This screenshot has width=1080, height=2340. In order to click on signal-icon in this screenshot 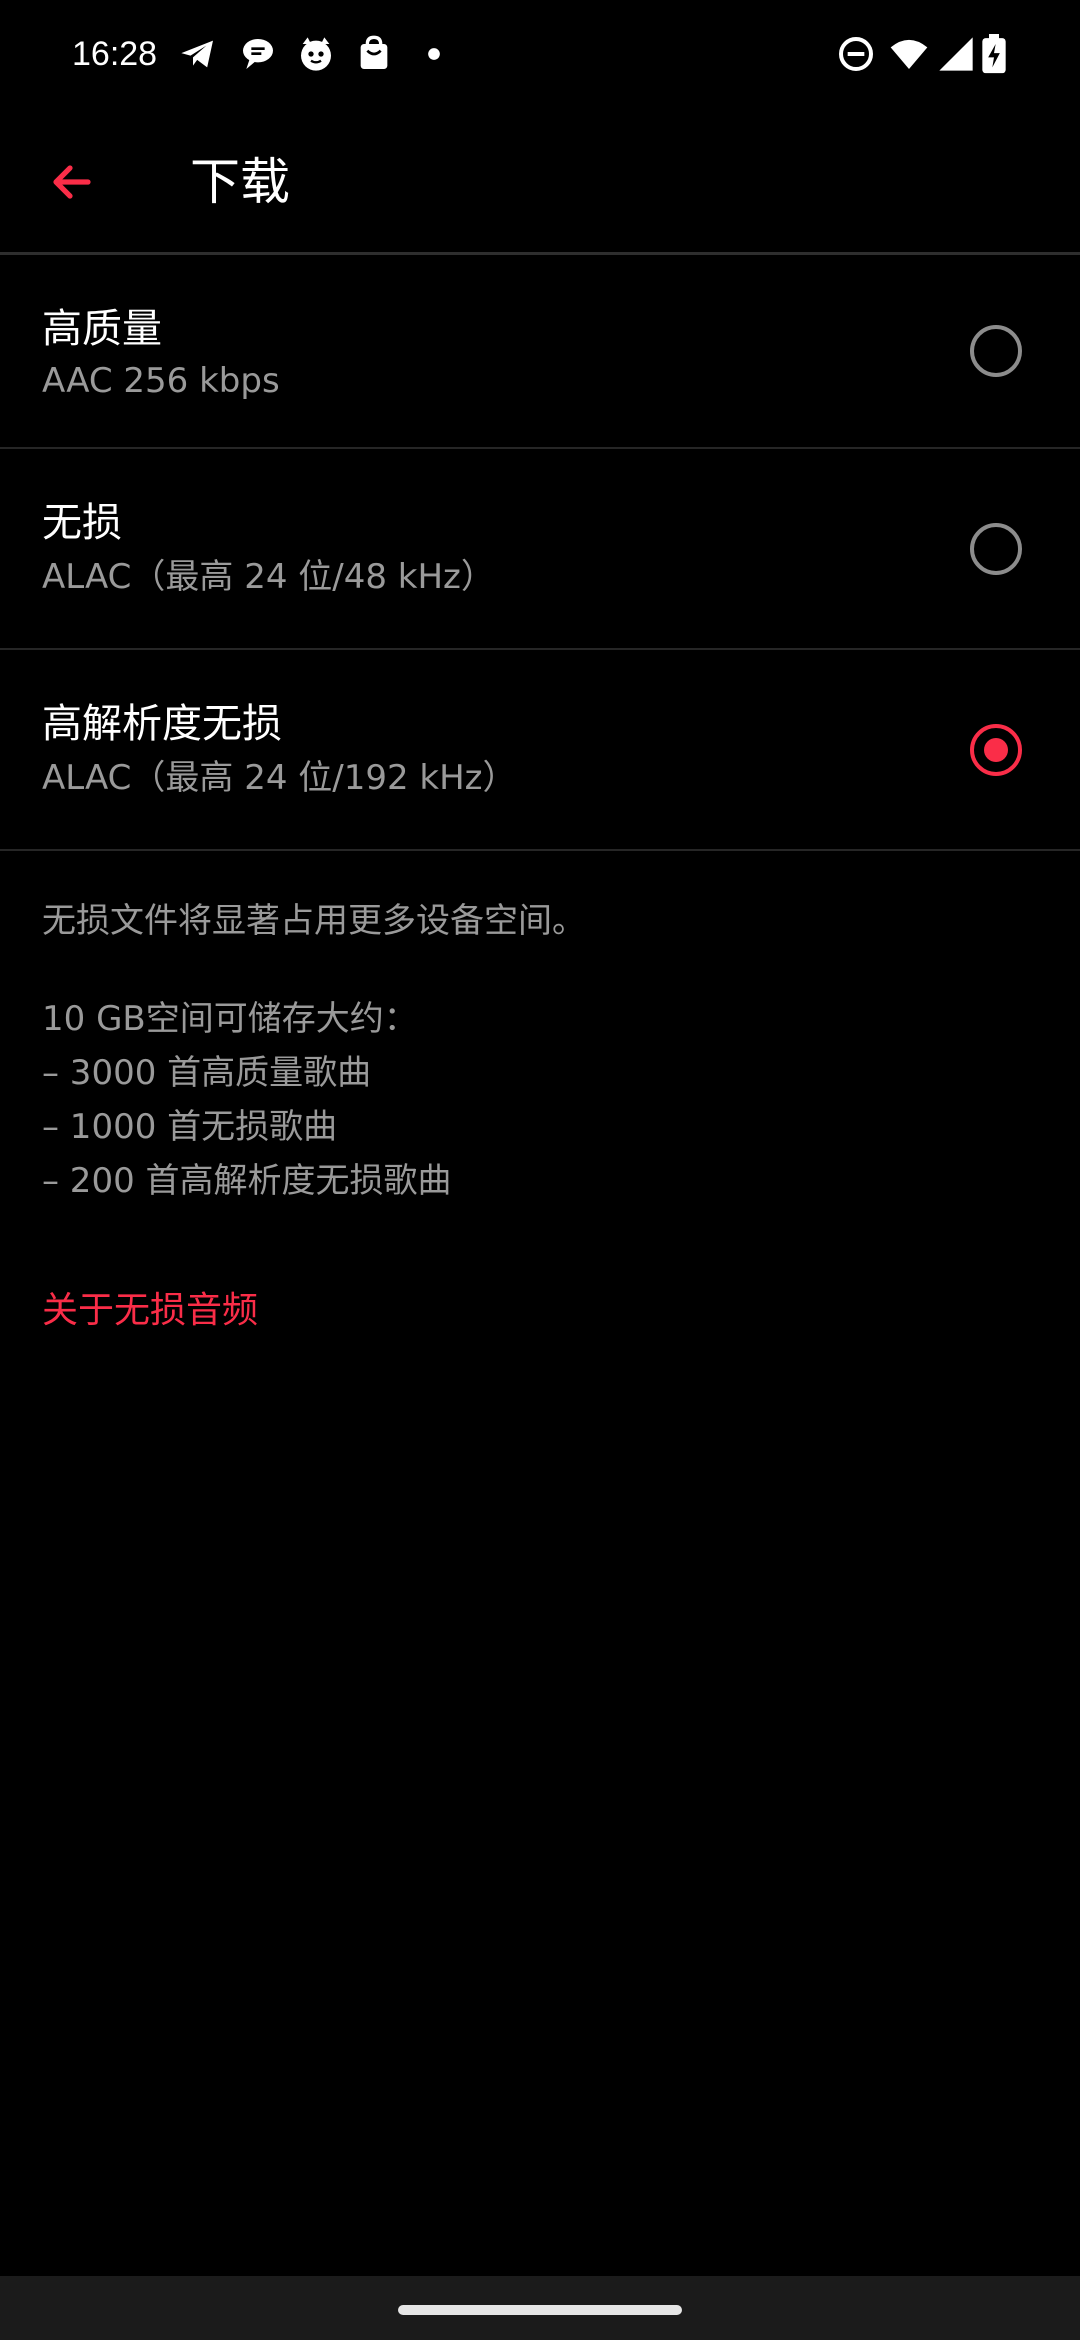, I will do `click(956, 54)`.